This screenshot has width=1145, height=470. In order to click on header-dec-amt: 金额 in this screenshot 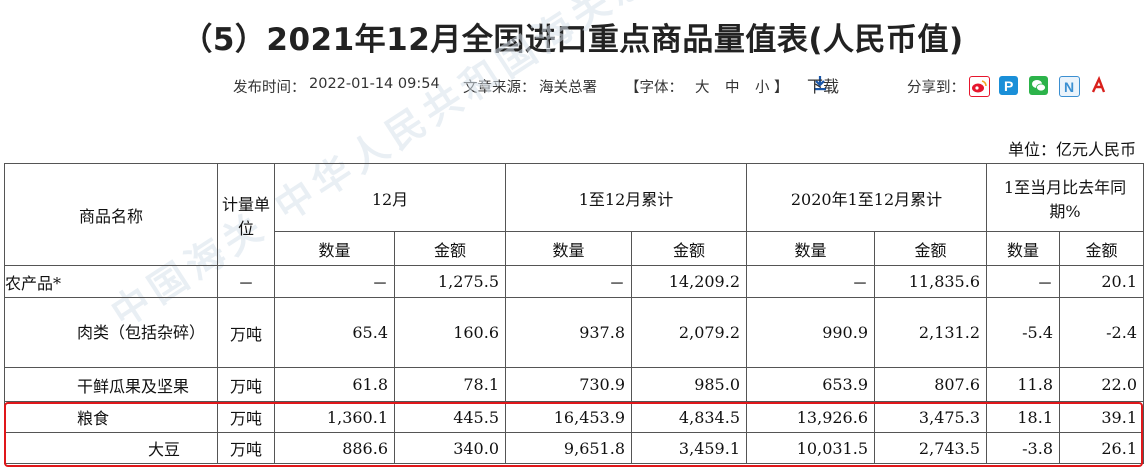, I will do `click(450, 248)`.